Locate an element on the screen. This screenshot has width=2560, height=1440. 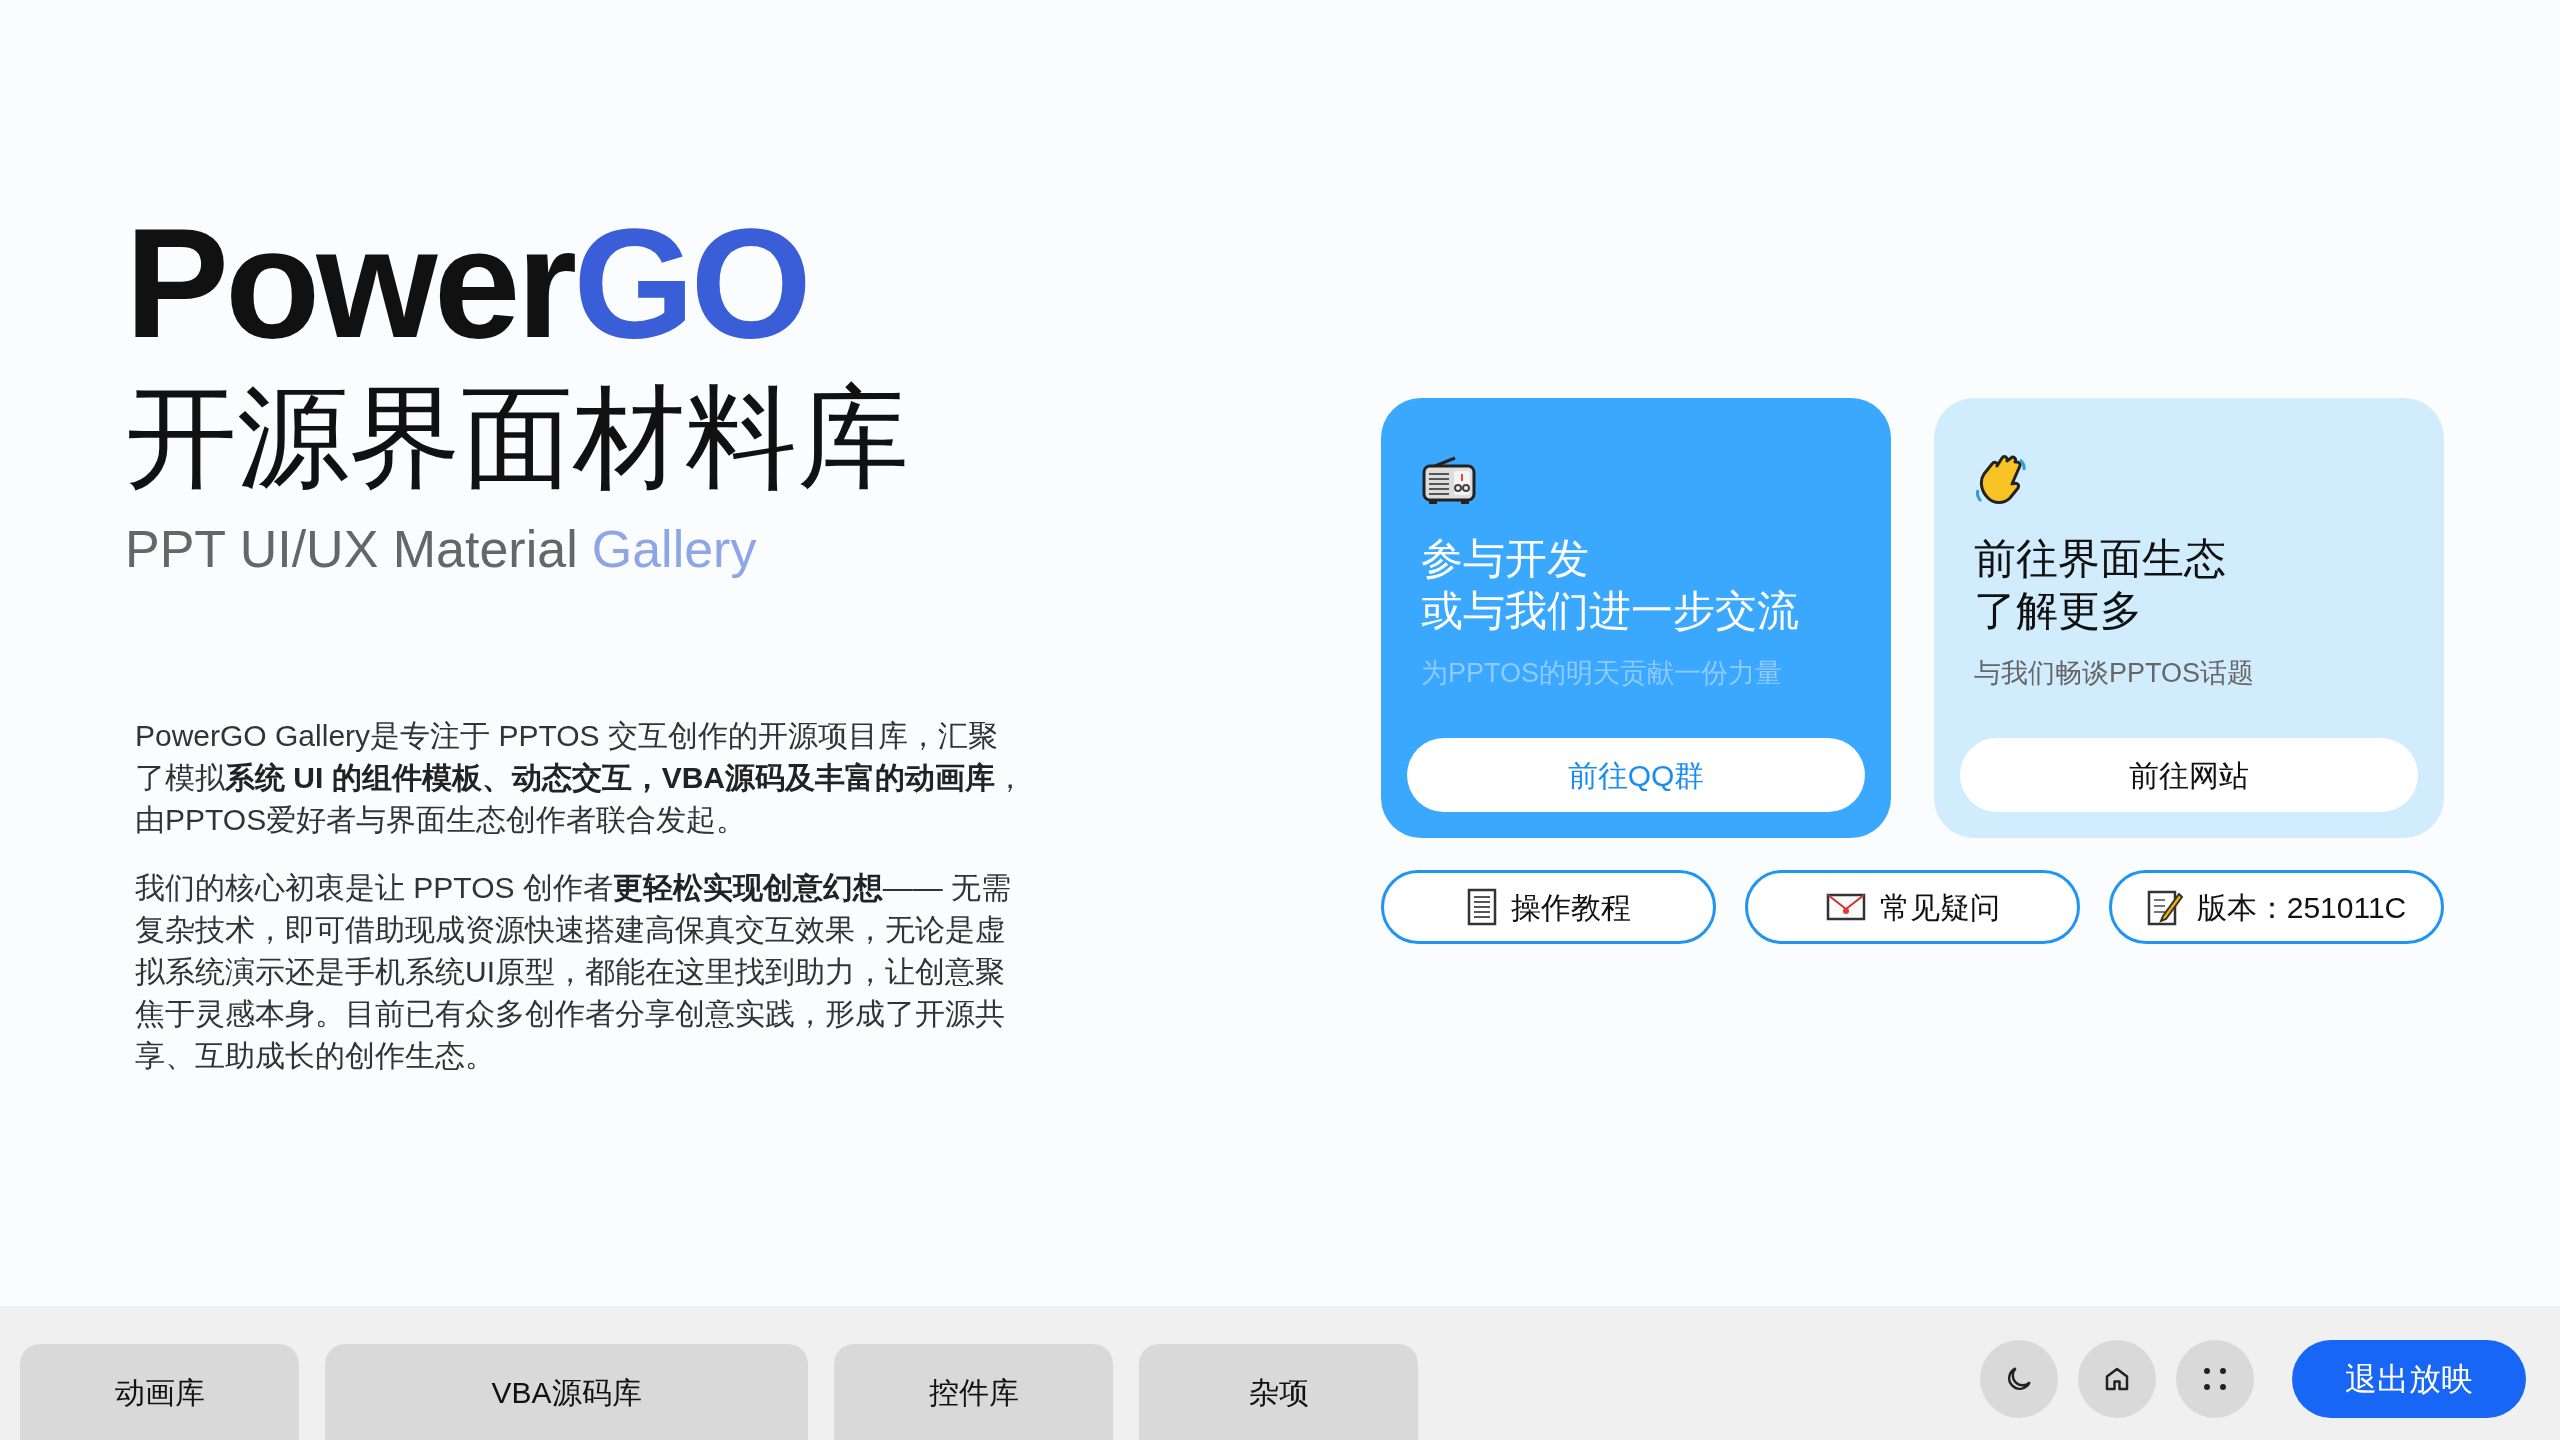
card-title: 前往界面生态 is located at coordinates (2100, 559).